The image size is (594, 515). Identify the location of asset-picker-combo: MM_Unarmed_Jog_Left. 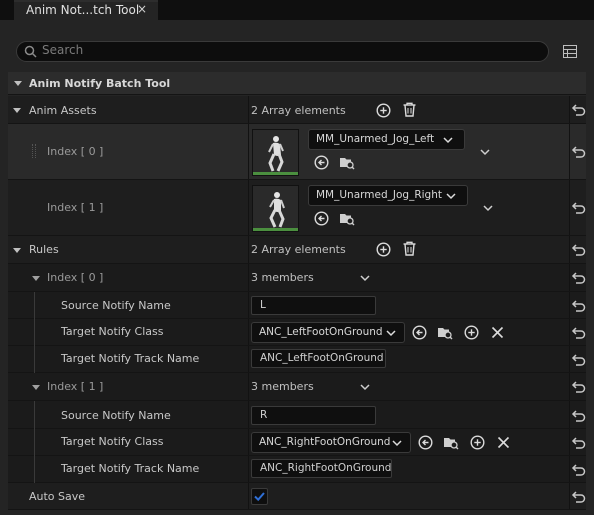
(386, 139).